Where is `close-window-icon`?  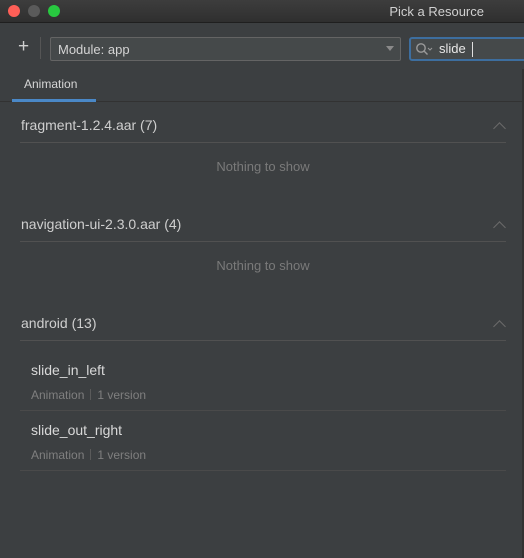
close-window-icon is located at coordinates (14, 11).